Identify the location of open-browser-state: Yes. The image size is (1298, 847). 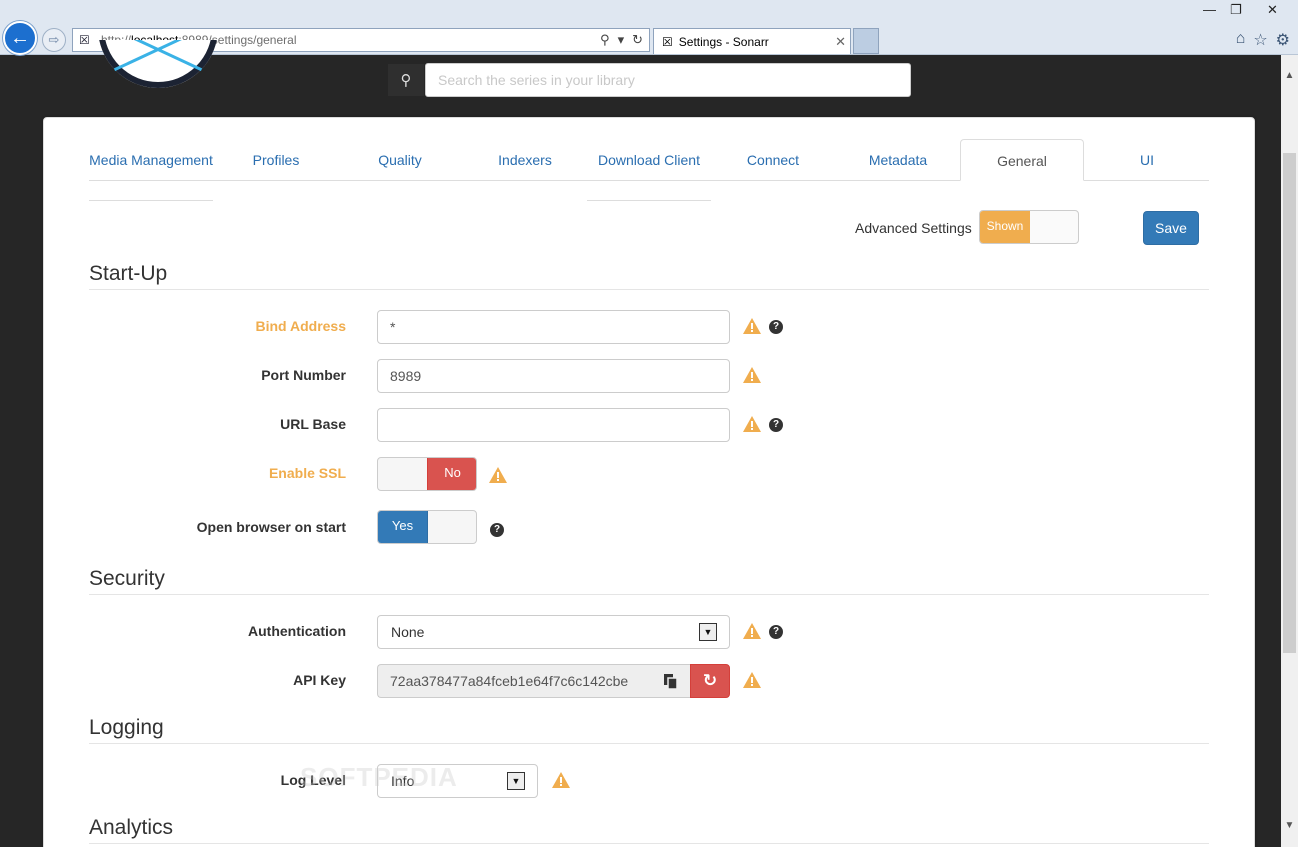
(403, 527).